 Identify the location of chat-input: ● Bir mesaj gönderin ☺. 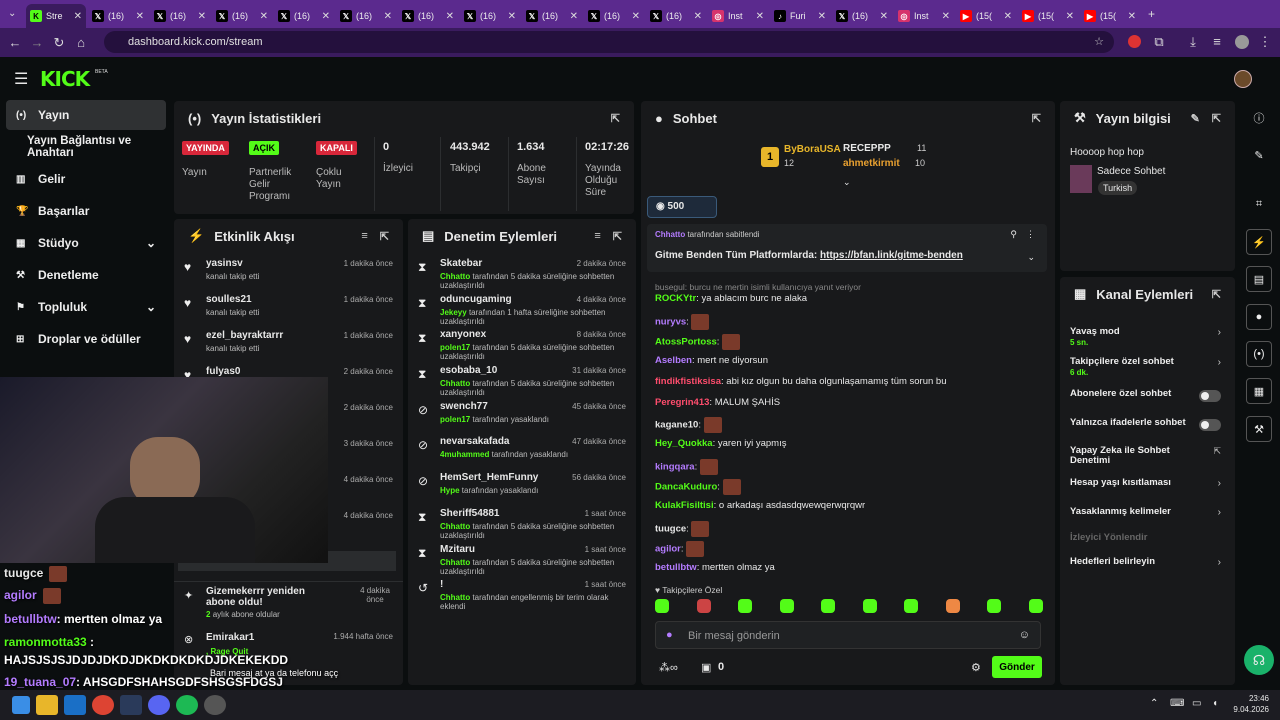
(848, 635).